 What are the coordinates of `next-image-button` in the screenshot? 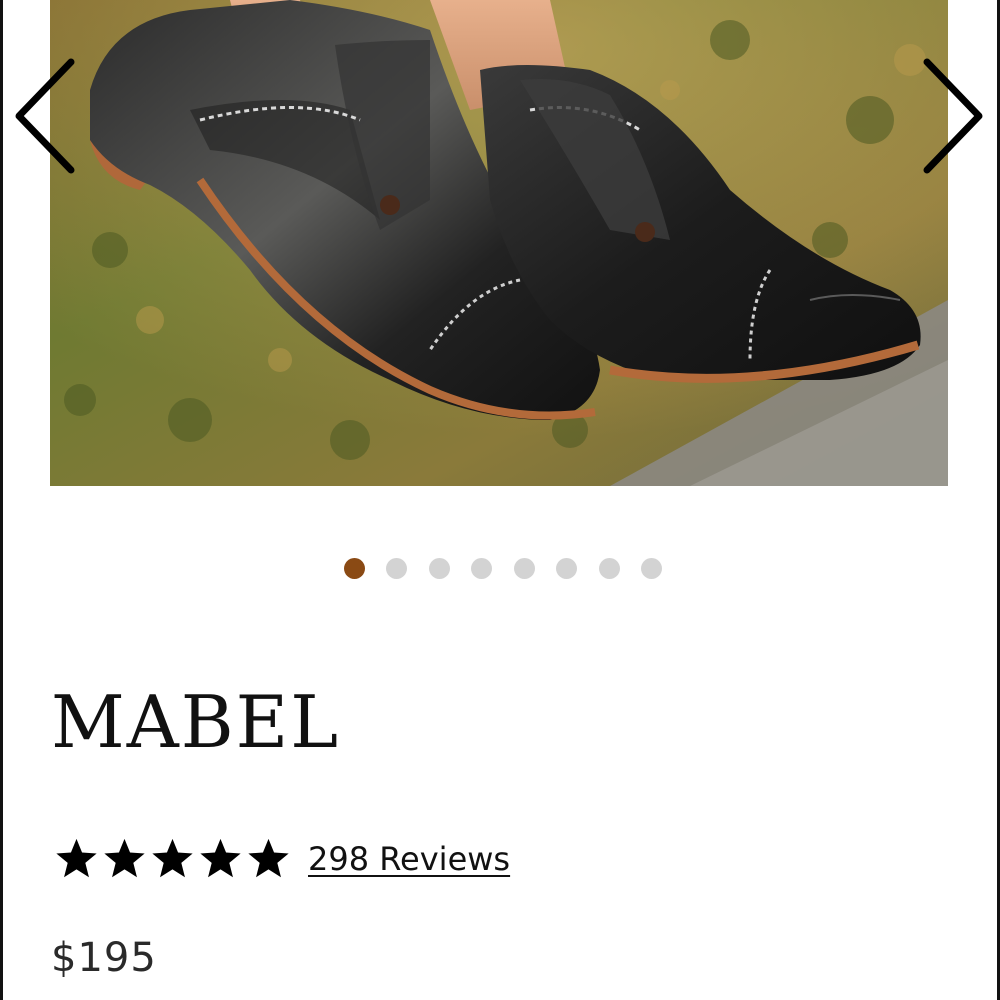 It's located at (954, 116).